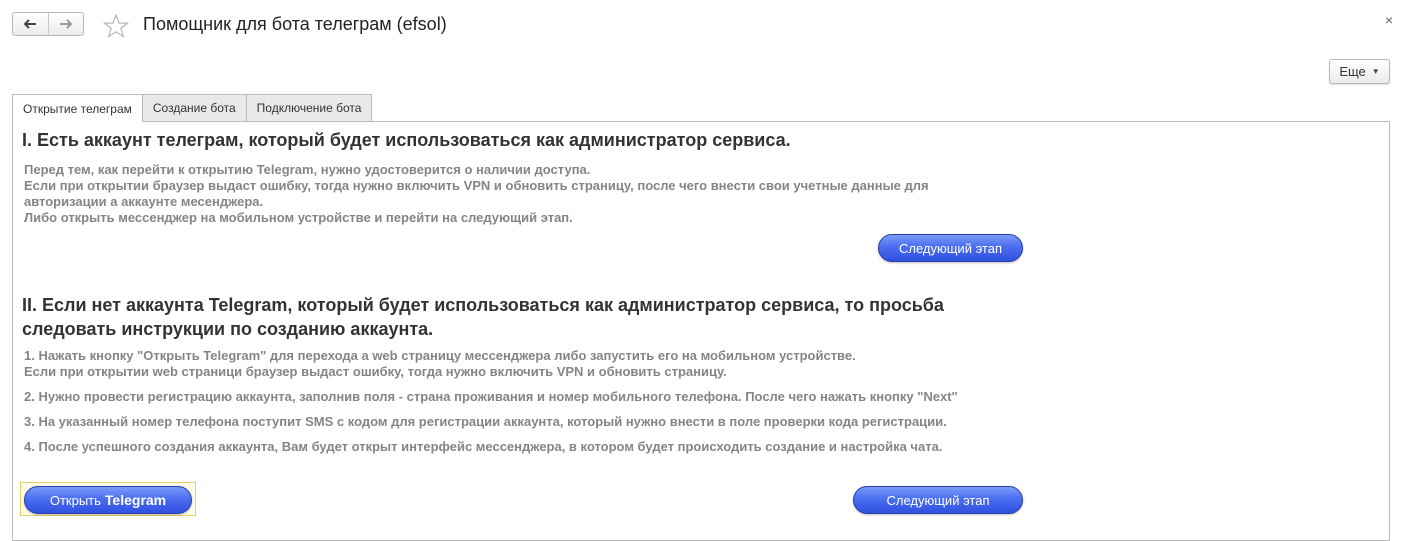 This screenshot has height=541, width=1406. I want to click on open-telegram-focus-frame: Открыть Telegram, so click(108, 499).